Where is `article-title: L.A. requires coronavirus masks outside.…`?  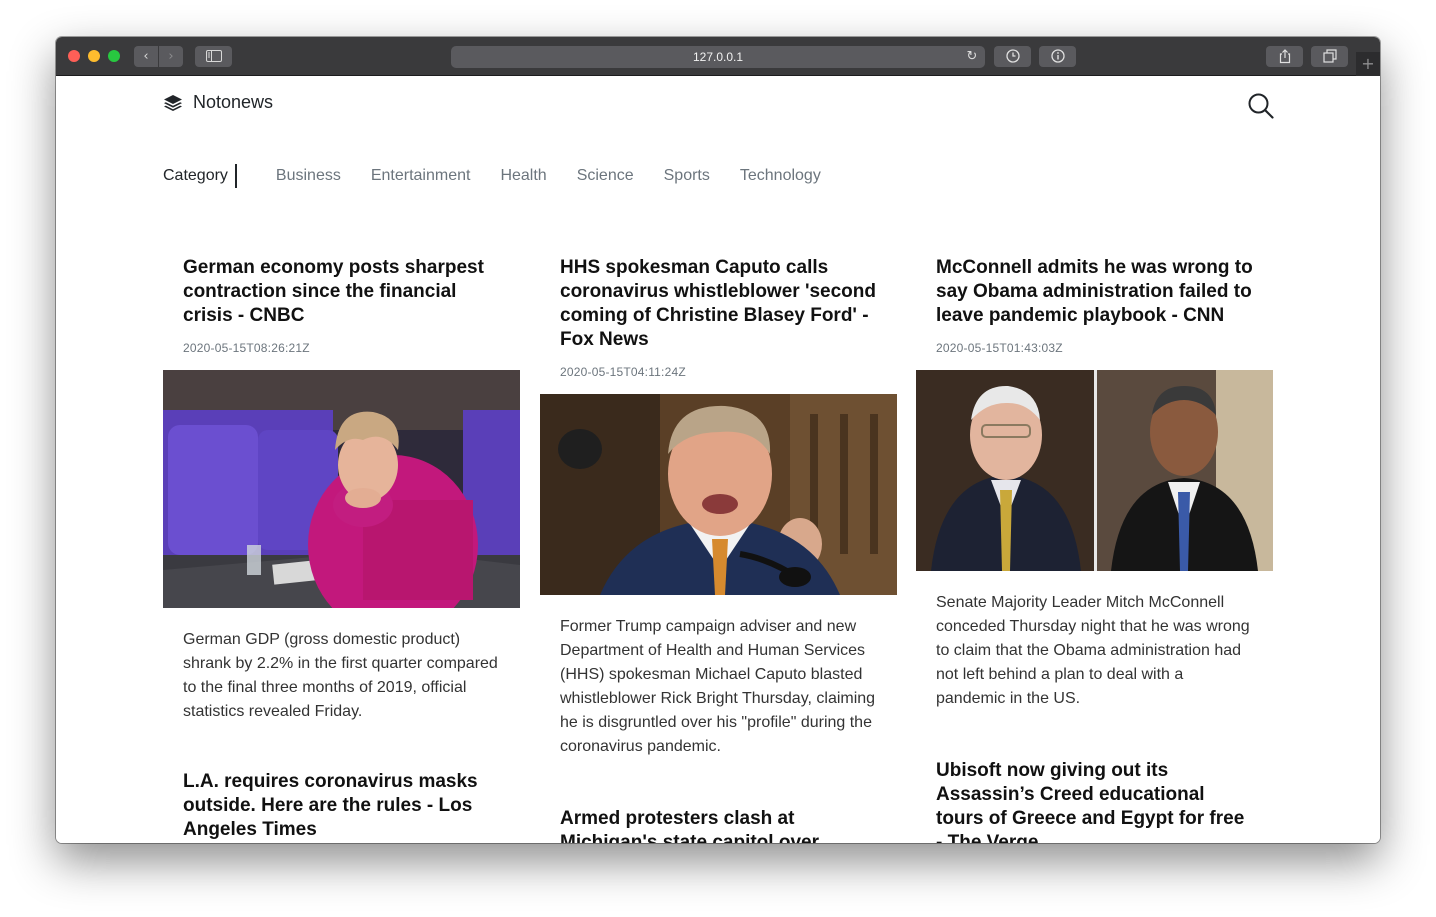 article-title: L.A. requires coronavirus masks outside.… is located at coordinates (341, 806).